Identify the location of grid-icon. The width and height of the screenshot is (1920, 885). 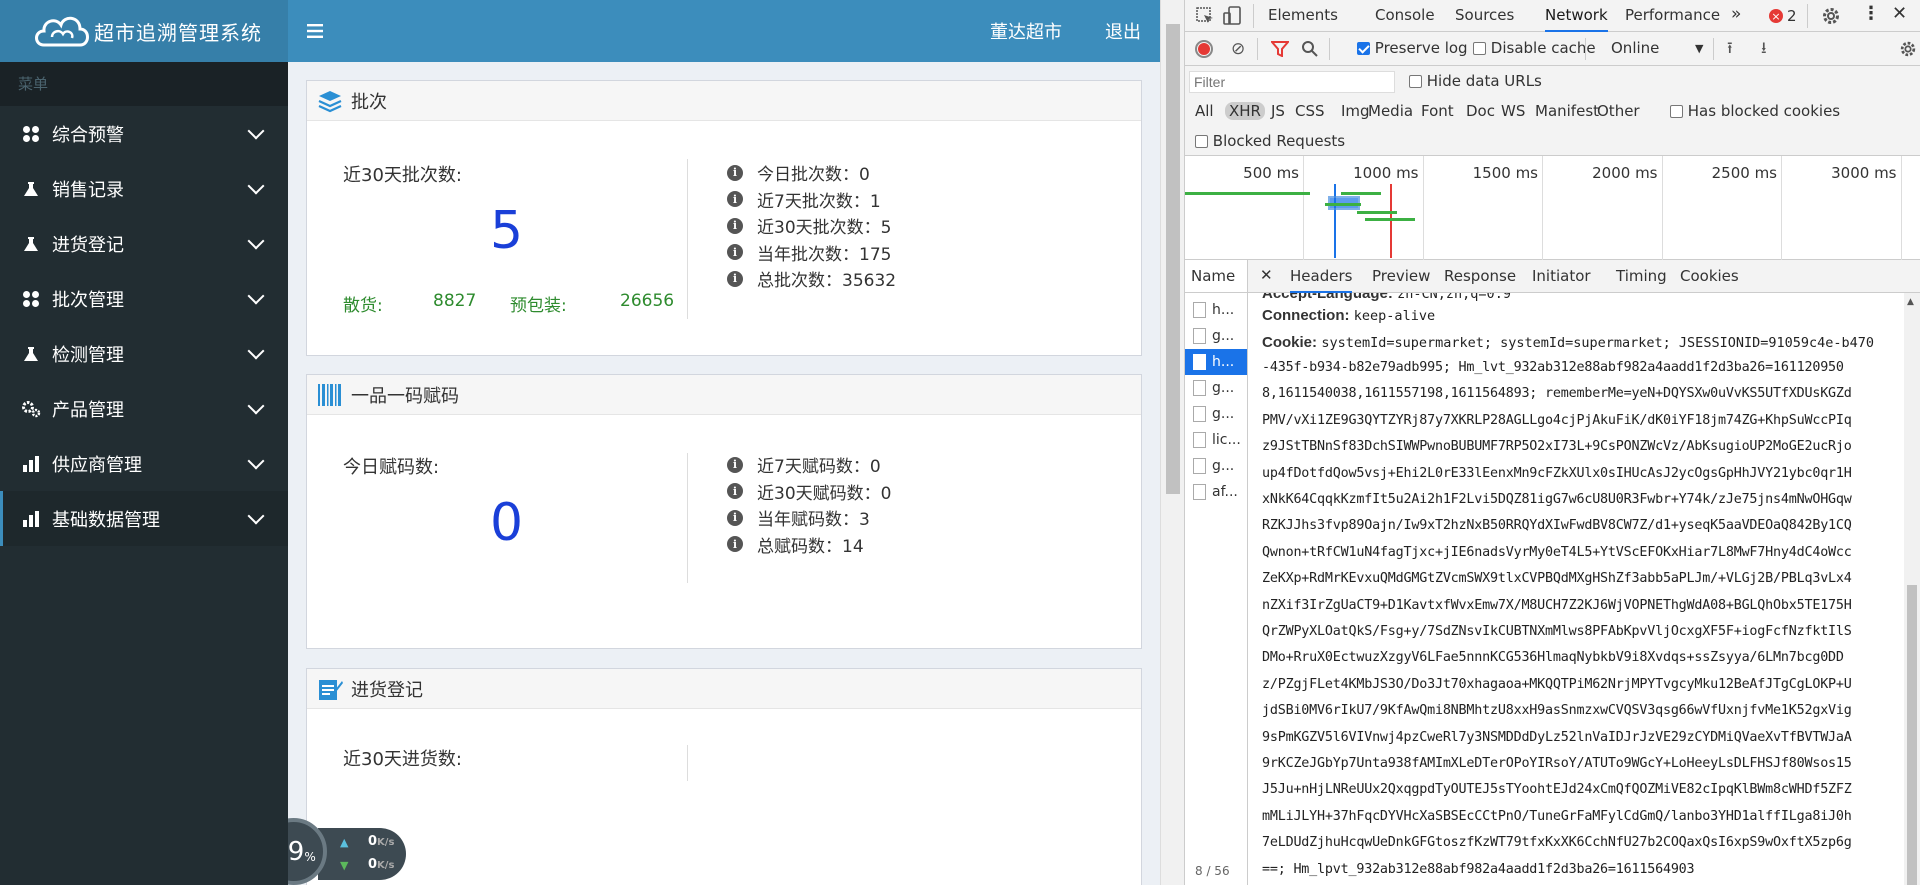
(31, 299).